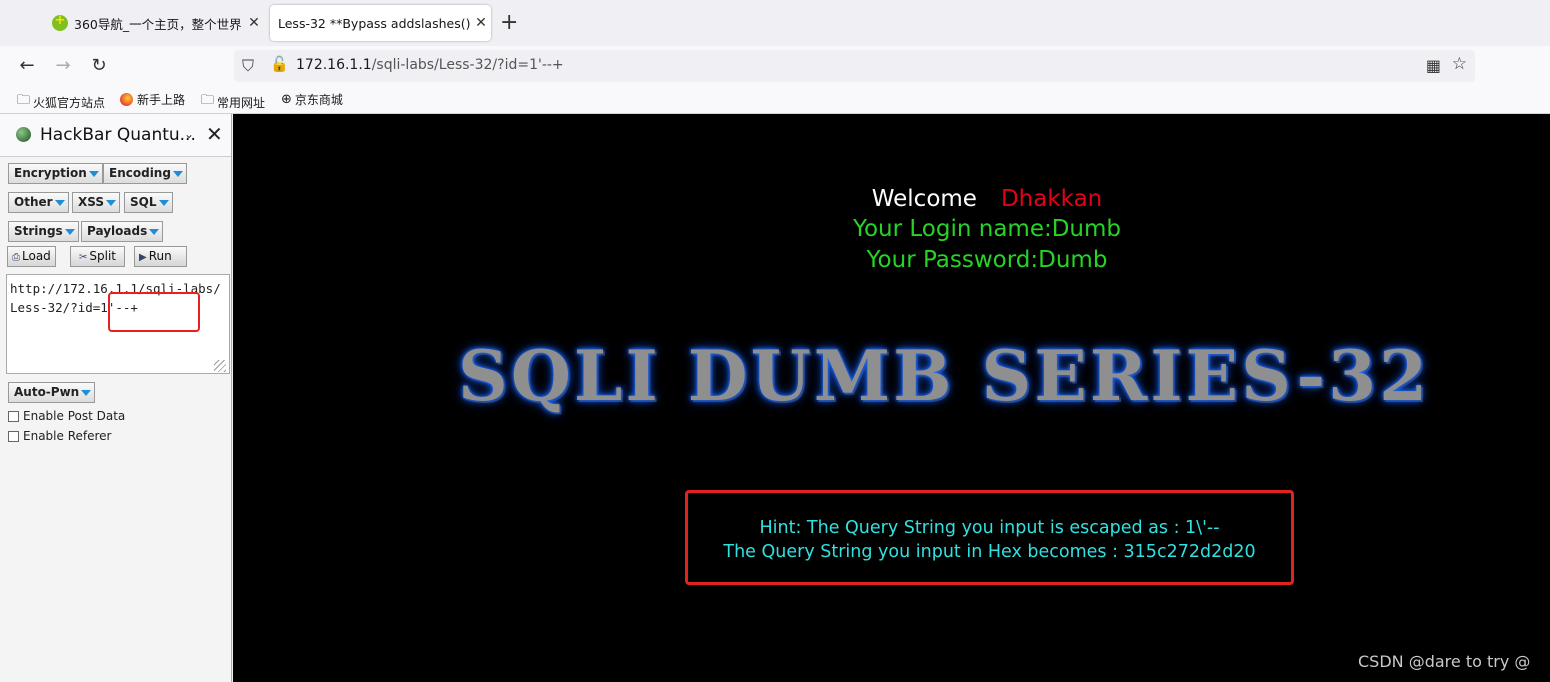 This screenshot has width=1550, height=682. I want to click on tracking-shield-icon: ⛉, so click(248, 66).